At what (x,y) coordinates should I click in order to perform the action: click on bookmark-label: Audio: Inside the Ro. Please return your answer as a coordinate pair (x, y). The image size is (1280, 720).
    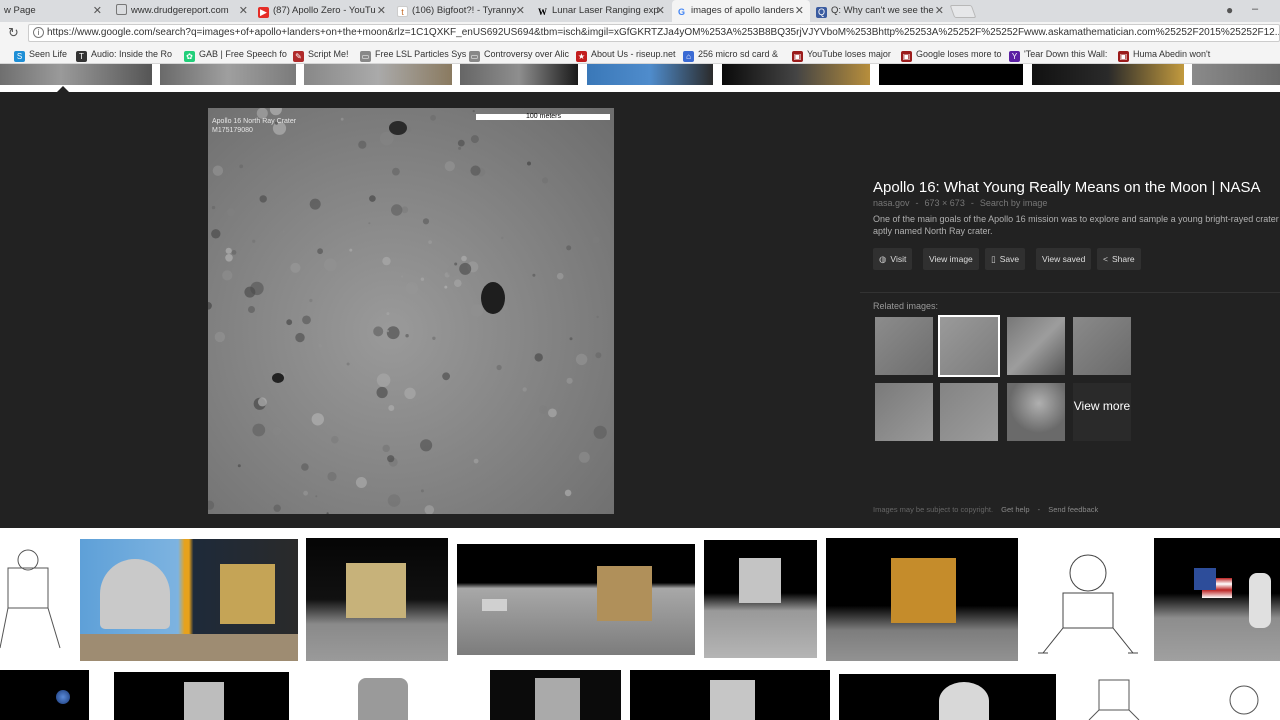
    Looking at the image, I should click on (132, 54).